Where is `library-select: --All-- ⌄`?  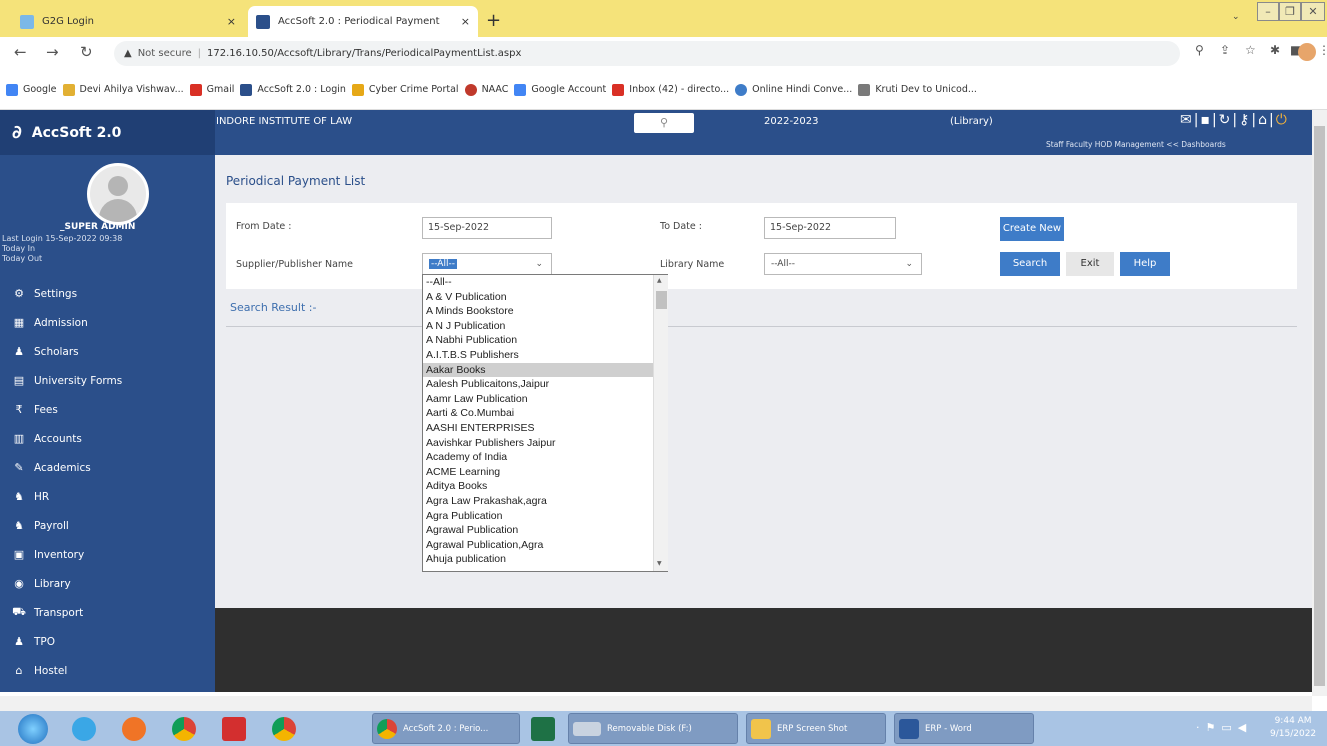 library-select: --All-- ⌄ is located at coordinates (843, 264).